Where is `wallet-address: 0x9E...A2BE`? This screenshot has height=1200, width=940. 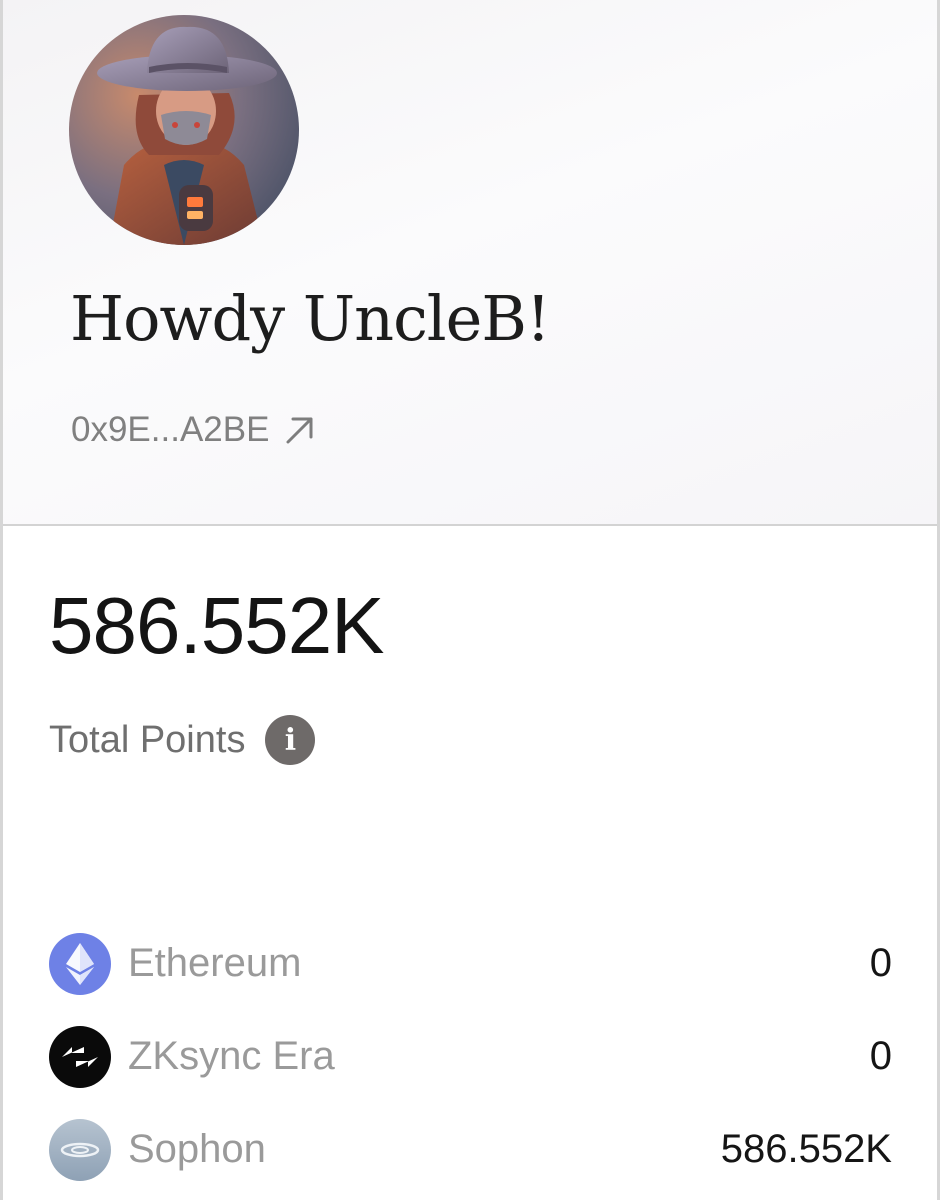
wallet-address: 0x9E...A2BE is located at coordinates (170, 429).